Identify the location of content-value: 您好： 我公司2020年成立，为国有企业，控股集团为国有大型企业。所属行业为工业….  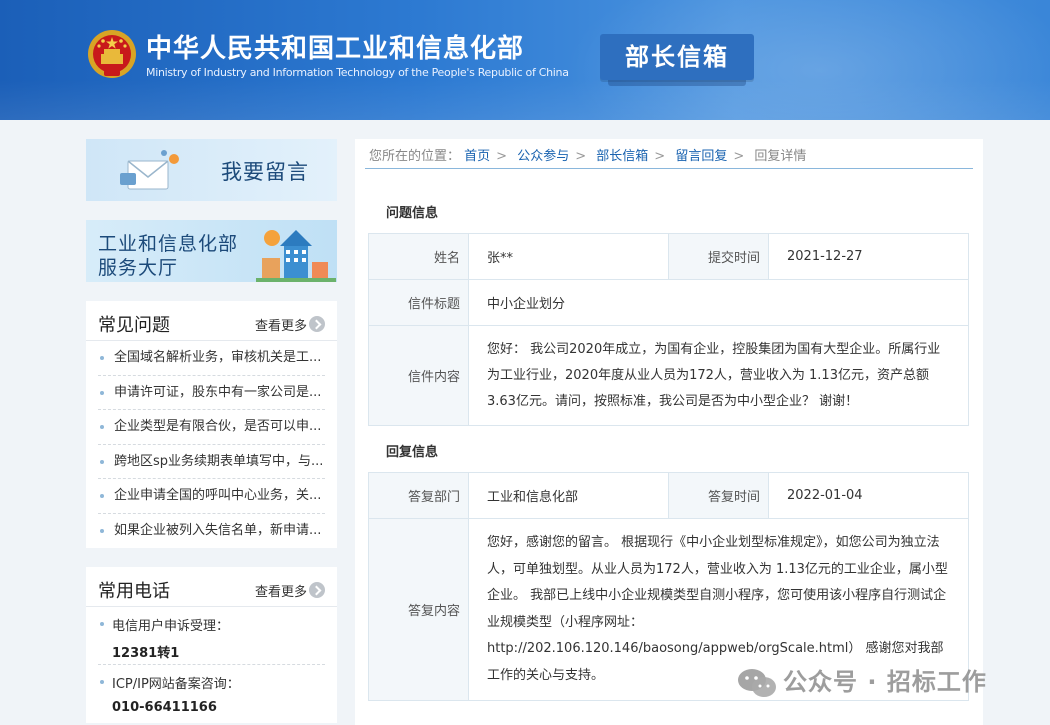
(718, 375).